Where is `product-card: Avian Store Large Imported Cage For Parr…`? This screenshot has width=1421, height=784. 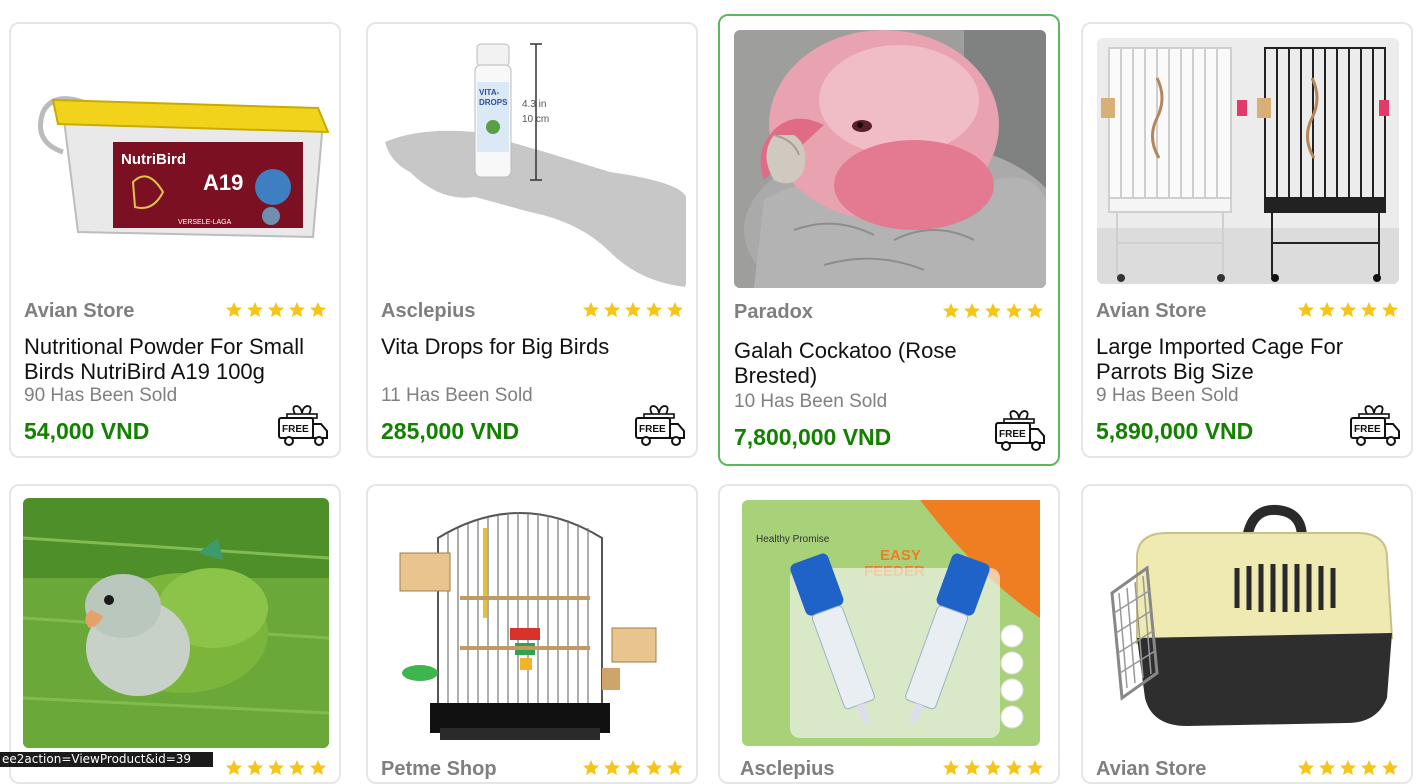 product-card: Avian Store Large Imported Cage For Parr… is located at coordinates (1247, 240).